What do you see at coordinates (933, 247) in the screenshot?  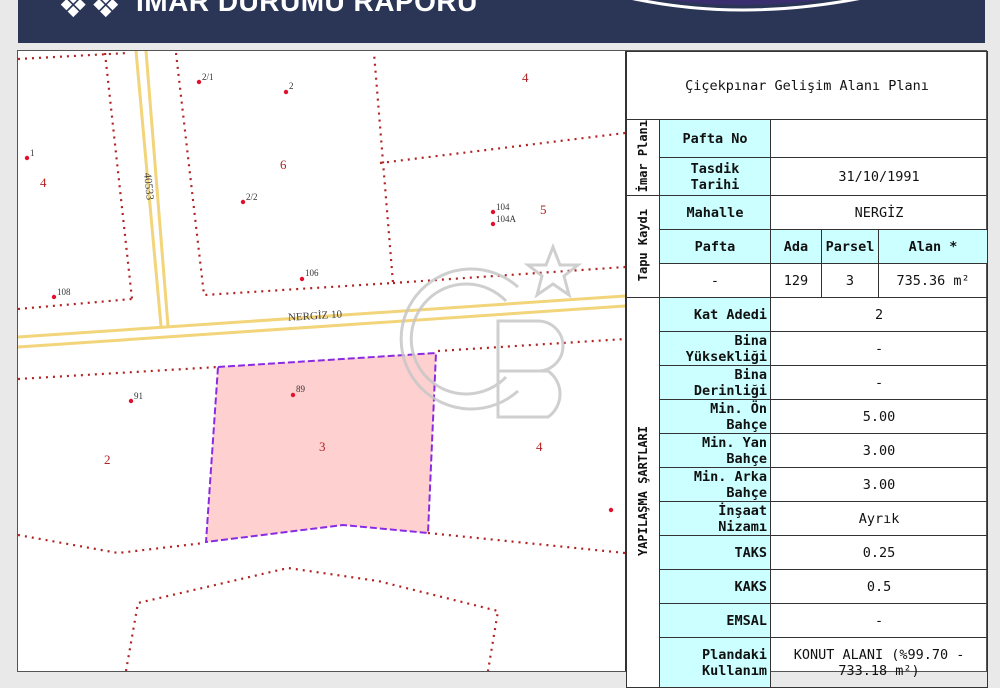 I see `alan-label: Alan *` at bounding box center [933, 247].